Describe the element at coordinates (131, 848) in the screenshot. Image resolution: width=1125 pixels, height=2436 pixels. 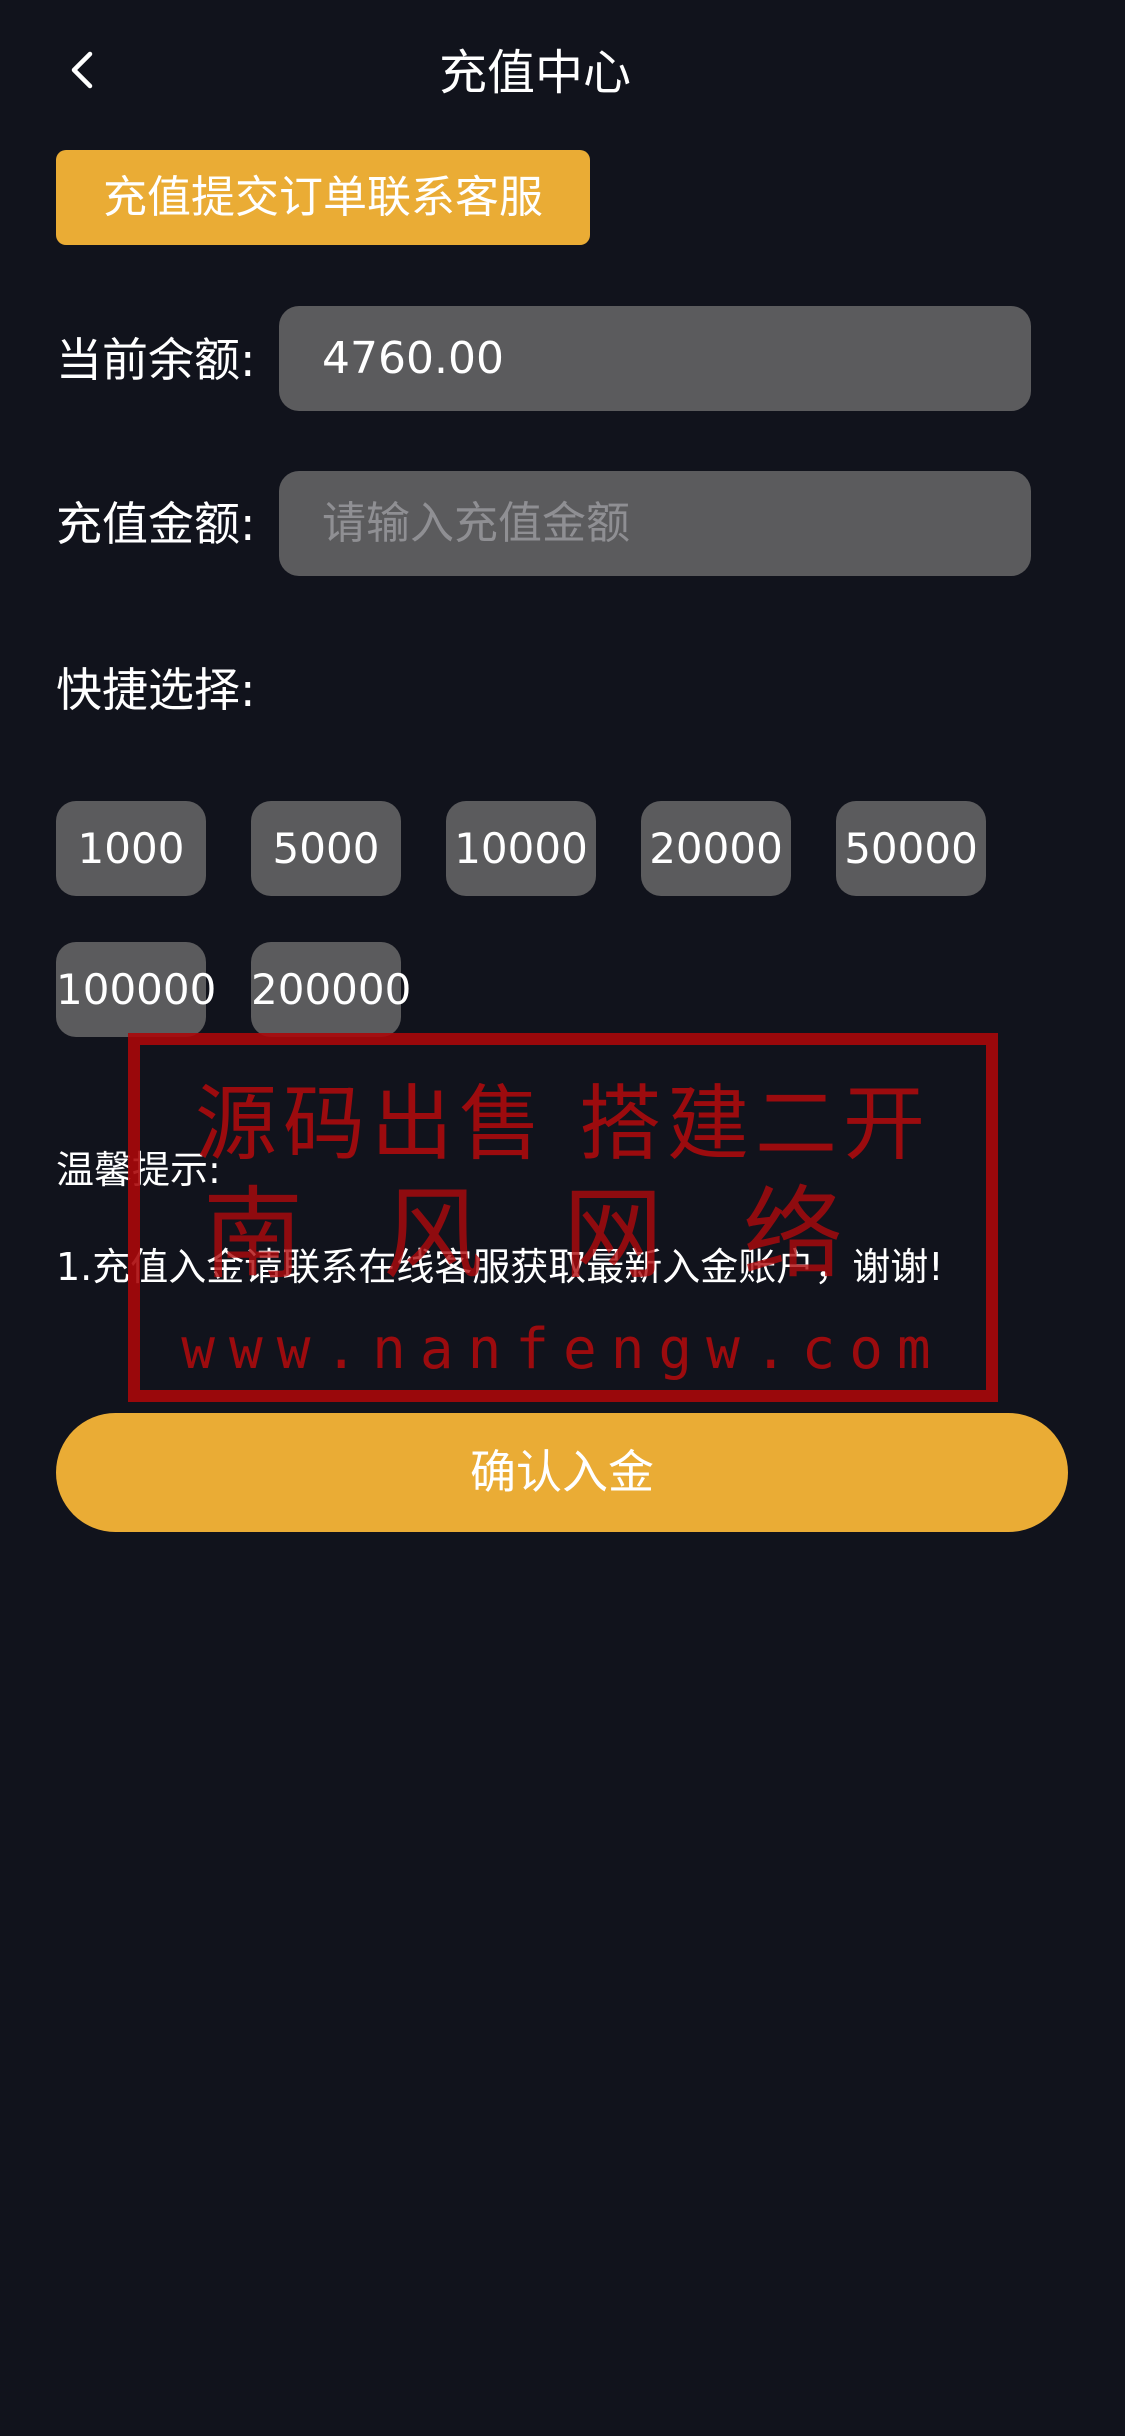
I see `quick-amount-1000: 1000` at that location.